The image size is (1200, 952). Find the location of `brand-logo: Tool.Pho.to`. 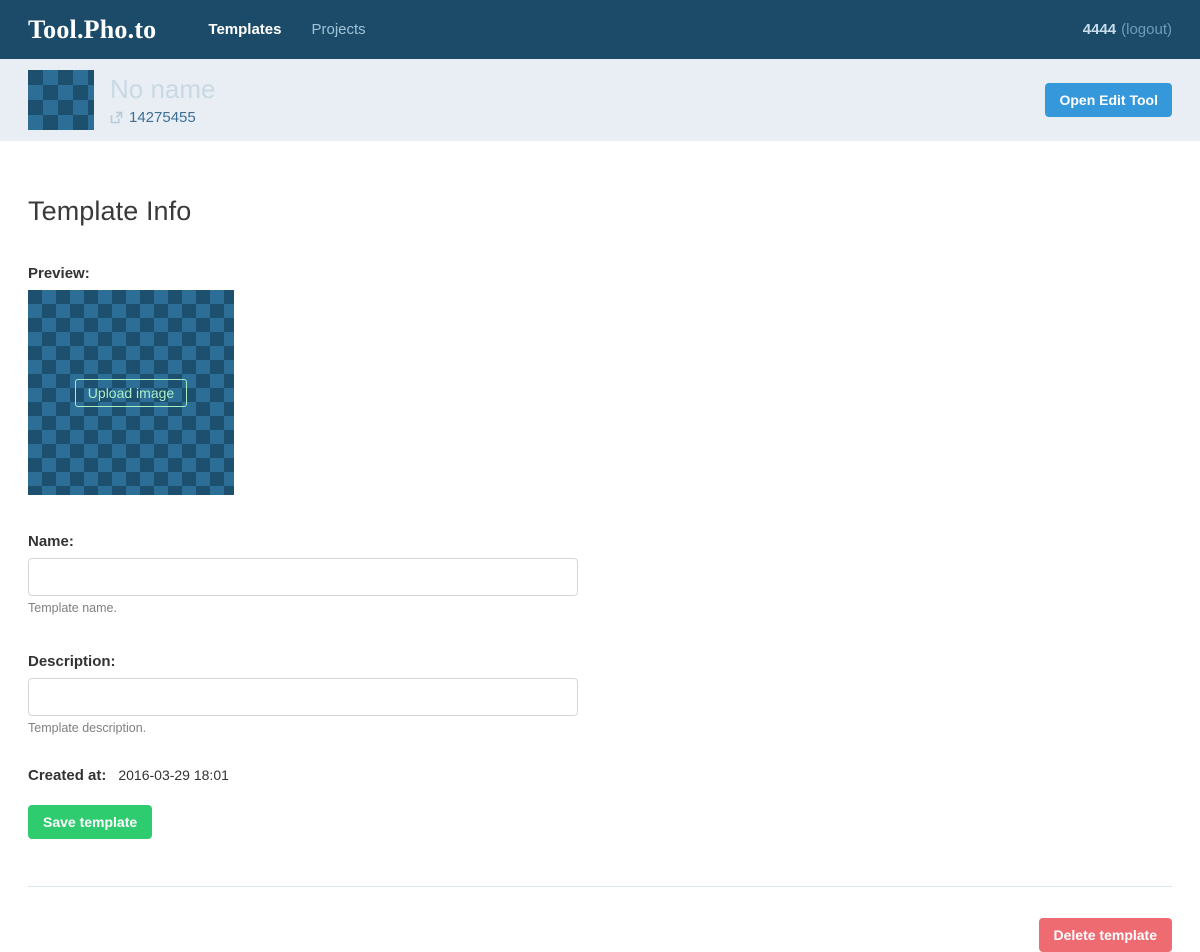

brand-logo: Tool.Pho.to is located at coordinates (92, 30).